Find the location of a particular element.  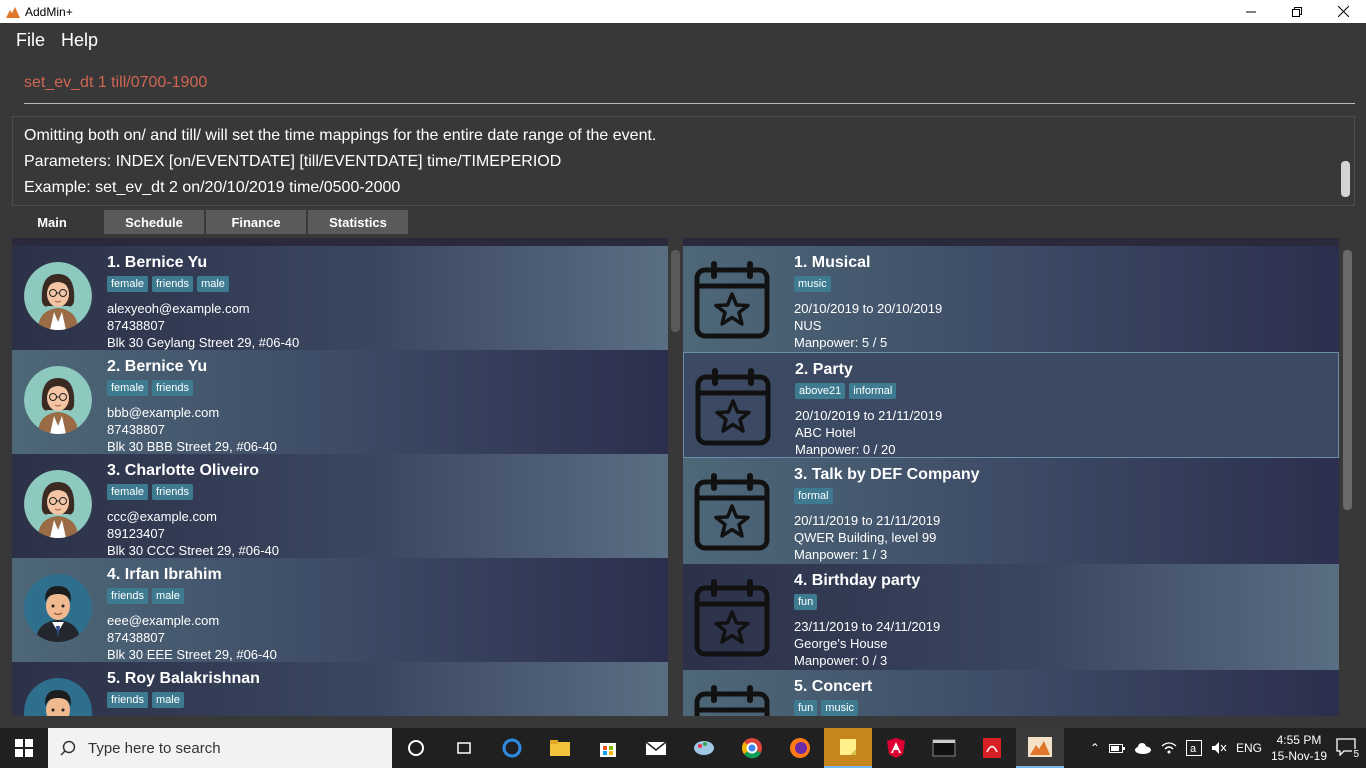

event-list-scrollbar is located at coordinates (1347, 380).